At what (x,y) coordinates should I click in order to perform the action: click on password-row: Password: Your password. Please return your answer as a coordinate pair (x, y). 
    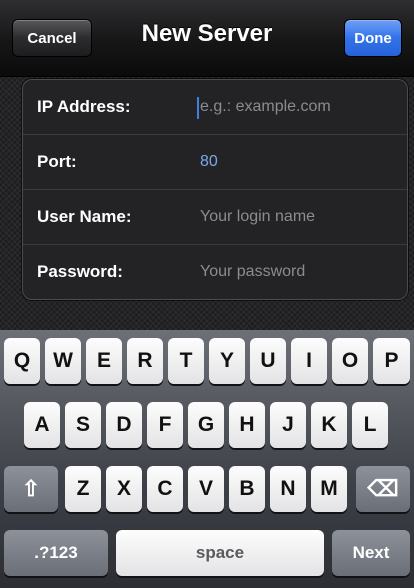
    Looking at the image, I should click on (215, 272).